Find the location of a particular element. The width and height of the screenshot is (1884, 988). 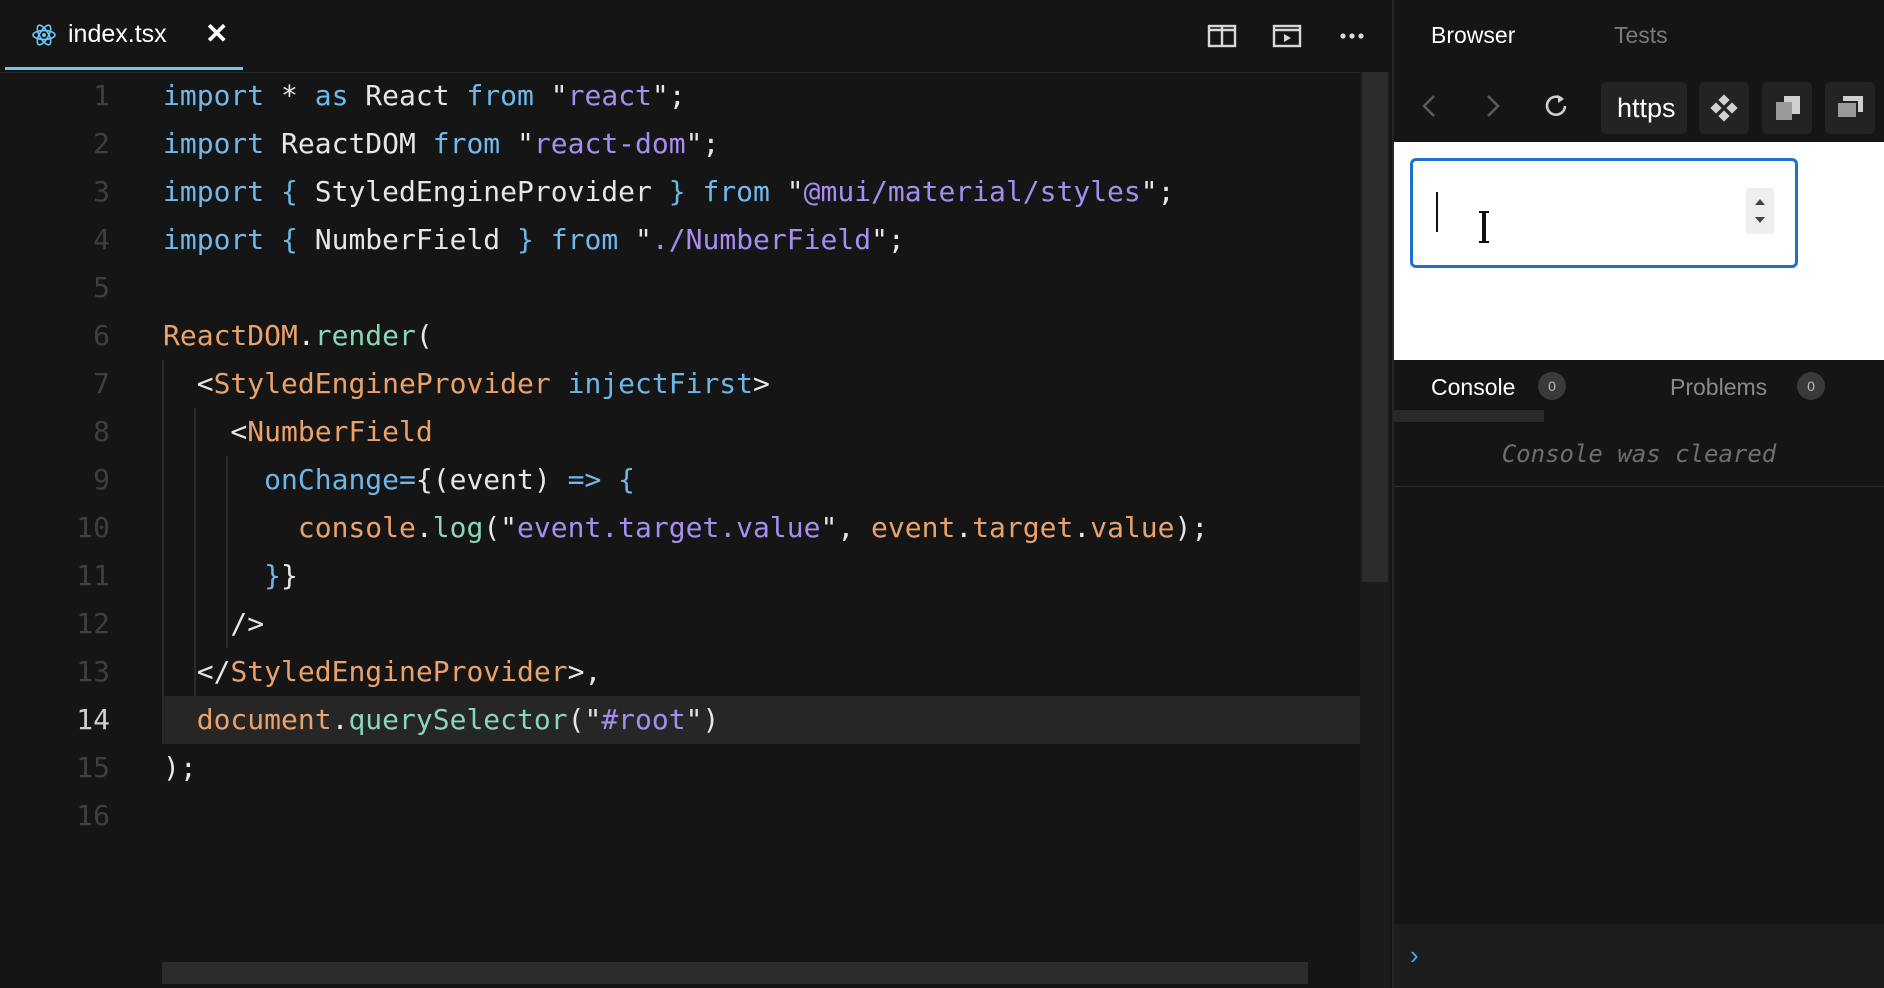

line-number: 2 is located at coordinates (101, 143).